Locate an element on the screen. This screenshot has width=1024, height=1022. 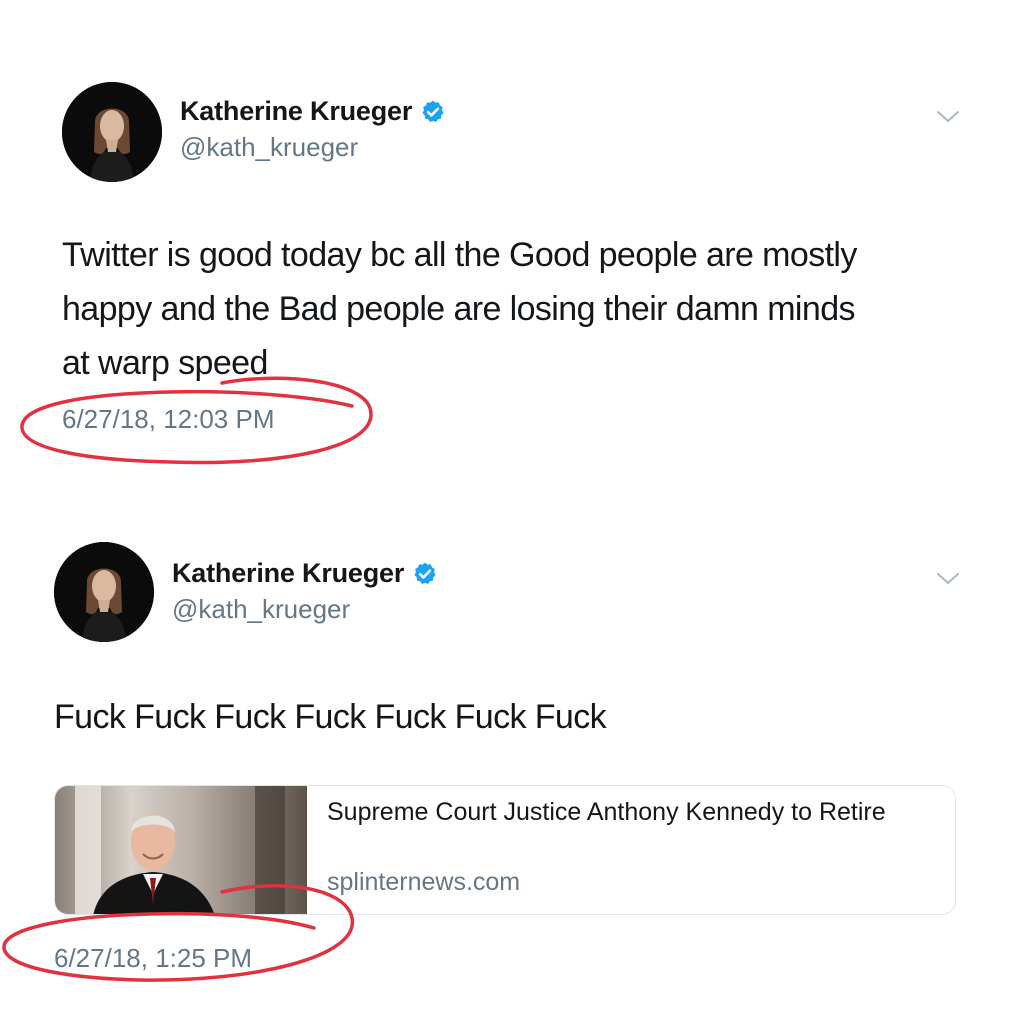
verified-badge-icon is located at coordinates (425, 573).